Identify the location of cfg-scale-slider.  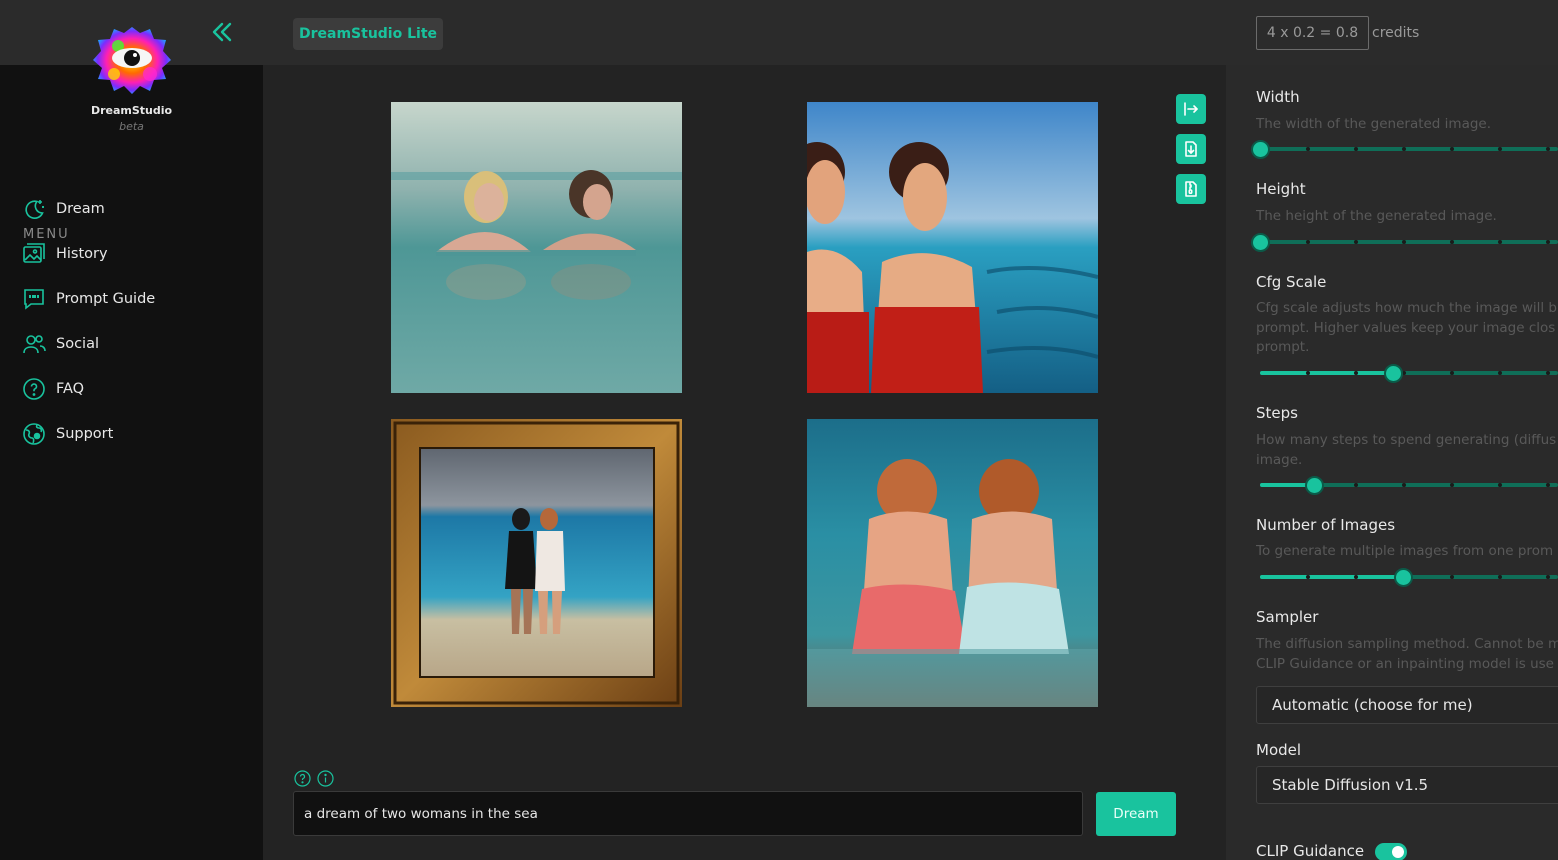
(1409, 373).